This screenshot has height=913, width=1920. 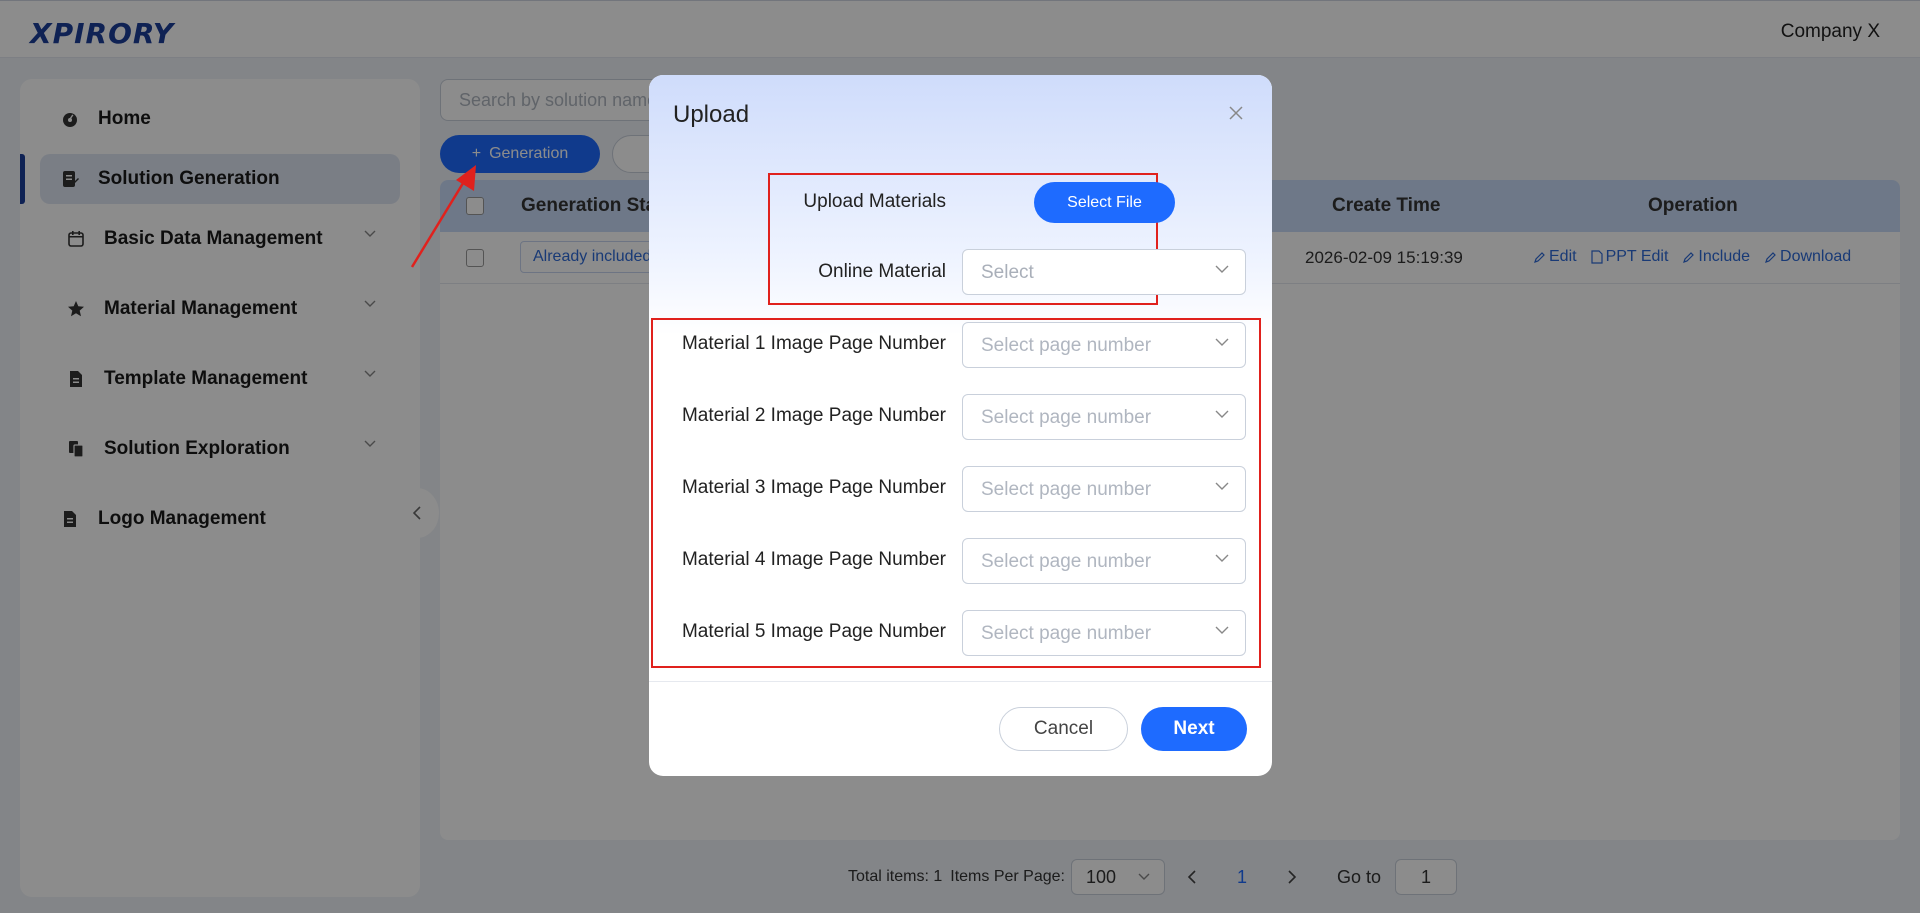 I want to click on upload-materials-label: Upload Materials, so click(x=874, y=201).